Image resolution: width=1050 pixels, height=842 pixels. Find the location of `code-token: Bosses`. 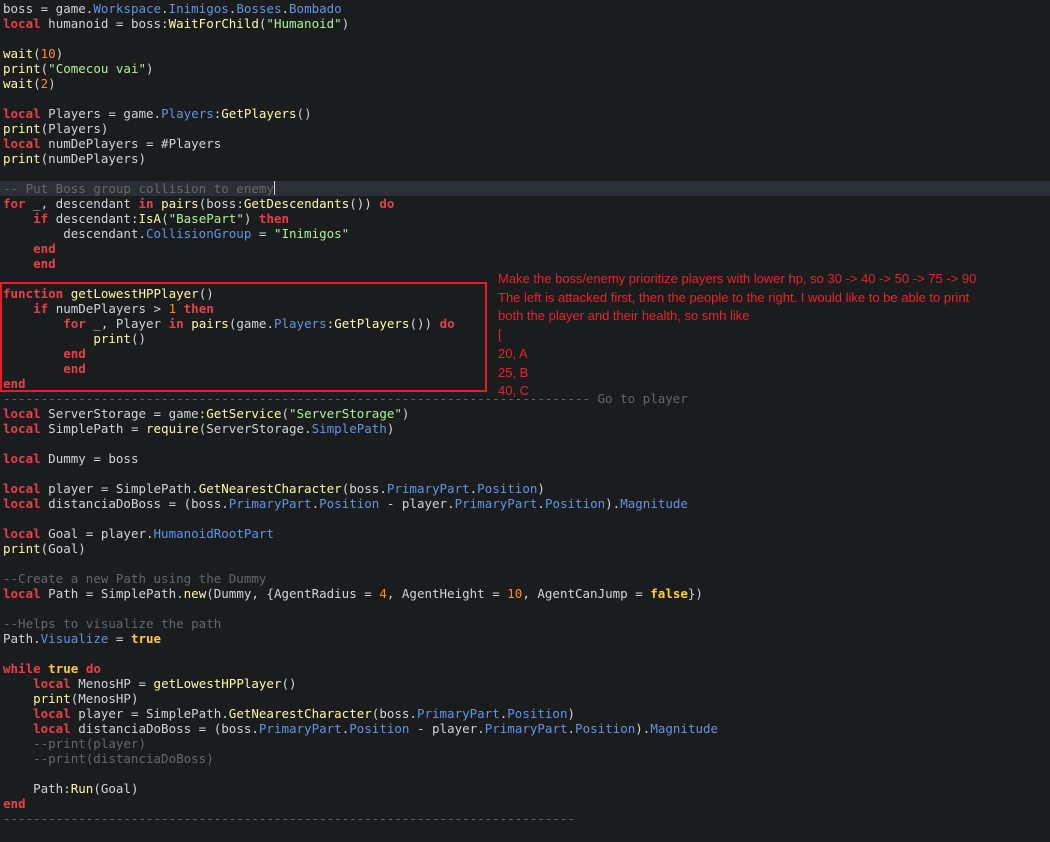

code-token: Bosses is located at coordinates (259, 8).